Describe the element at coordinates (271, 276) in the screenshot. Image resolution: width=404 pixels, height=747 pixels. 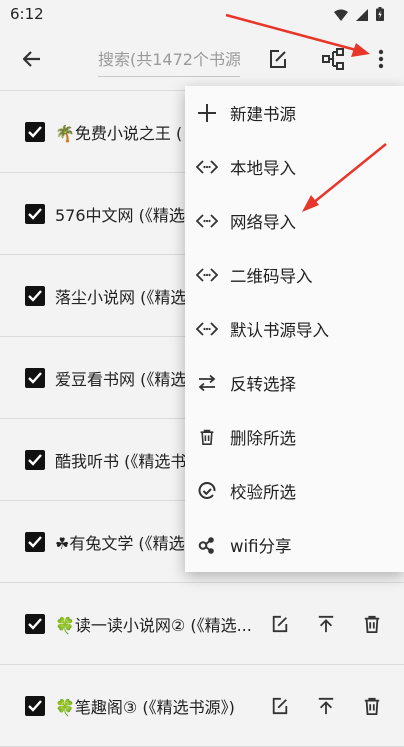
I see `menu-item-label: 二维码导入` at that location.